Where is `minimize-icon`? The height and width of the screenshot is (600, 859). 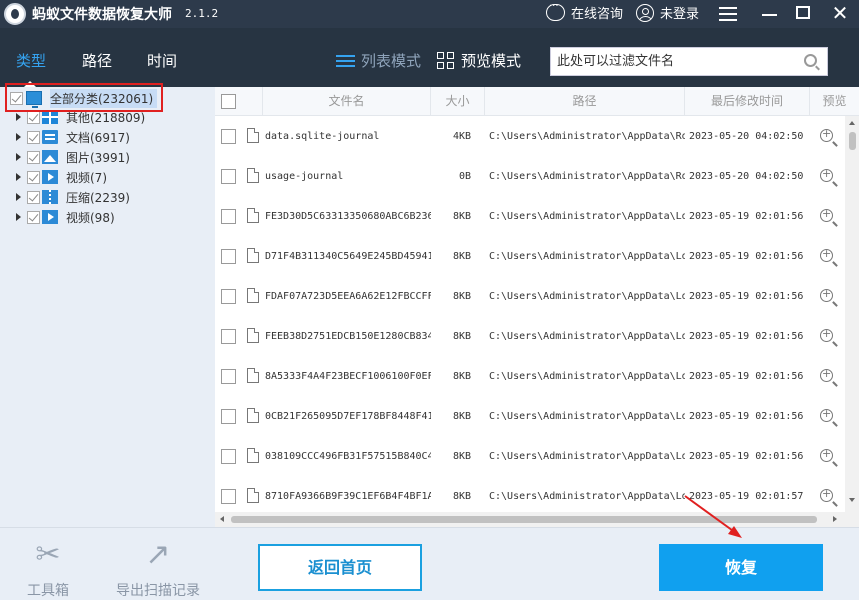 minimize-icon is located at coordinates (772, 14).